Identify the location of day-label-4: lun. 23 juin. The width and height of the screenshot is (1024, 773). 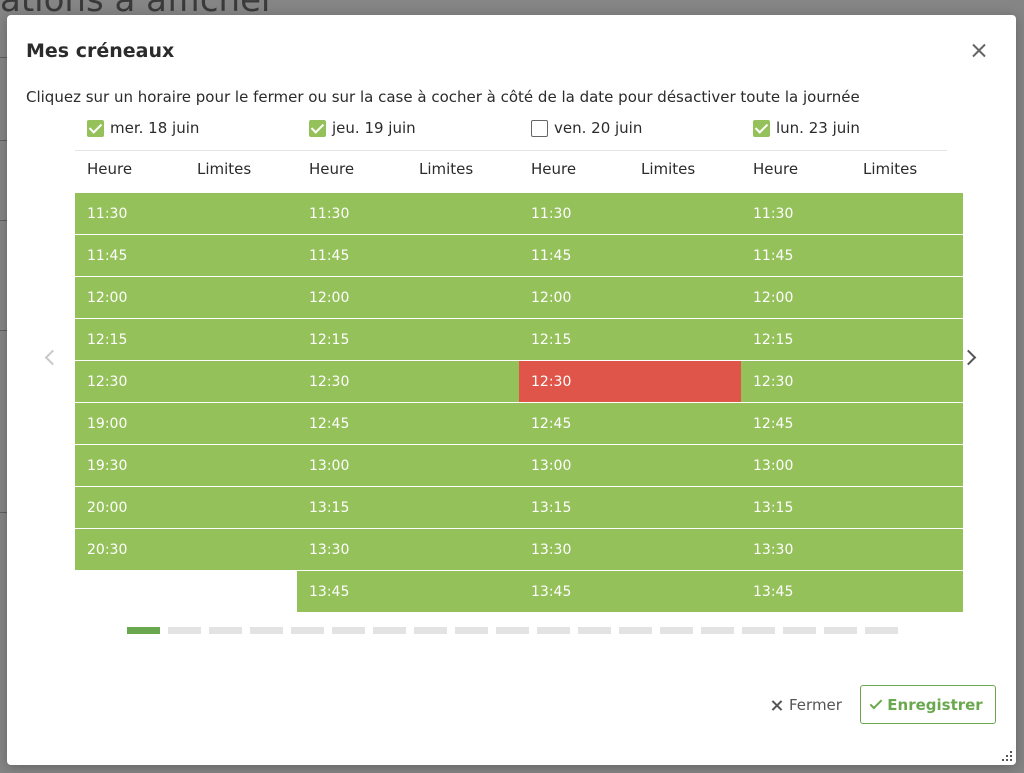
(818, 128).